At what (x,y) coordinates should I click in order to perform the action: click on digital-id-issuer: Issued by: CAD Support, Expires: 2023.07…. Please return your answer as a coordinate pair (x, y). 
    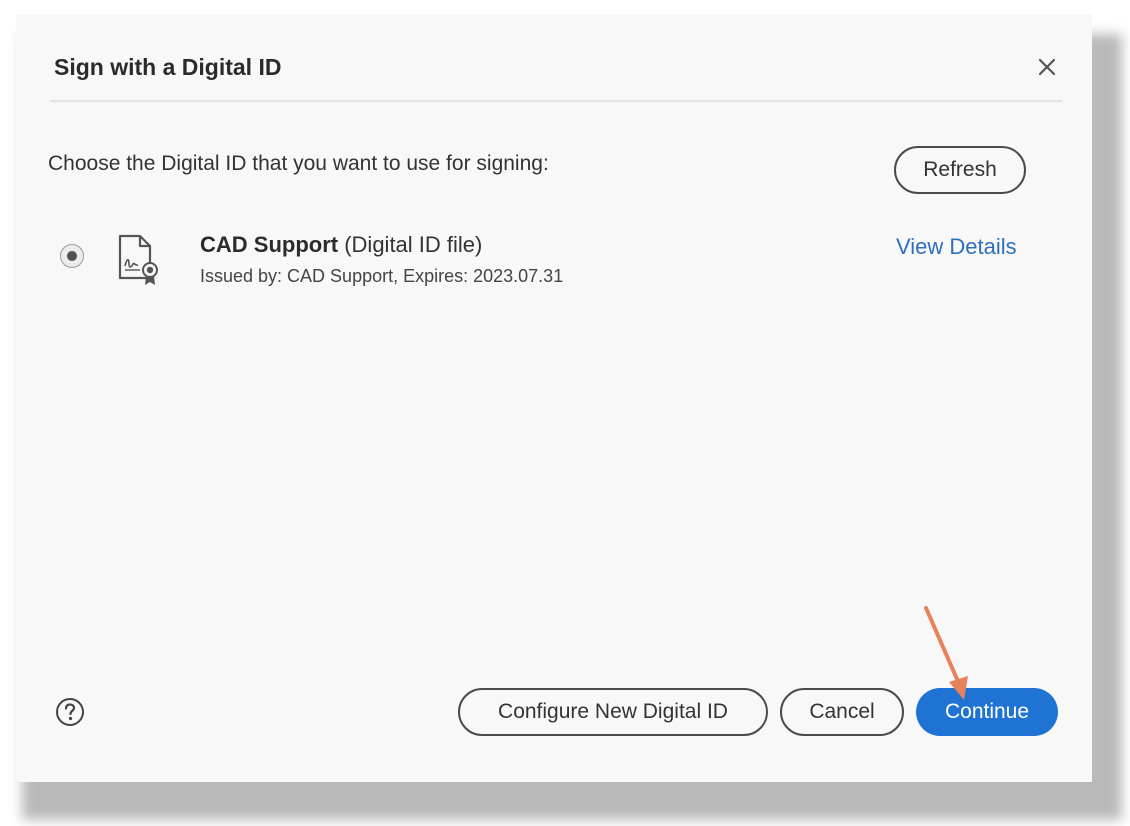
    Looking at the image, I should click on (382, 276).